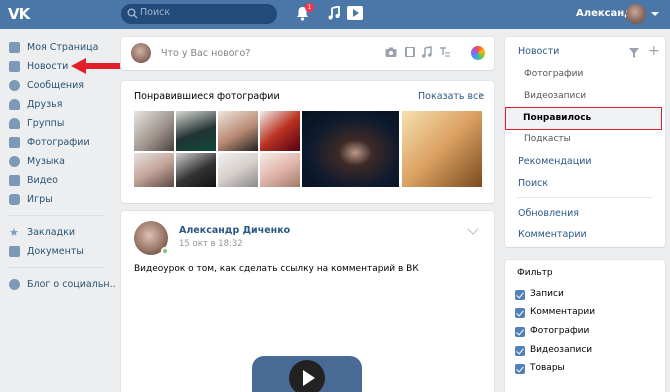 The image size is (670, 392). I want to click on document-icon, so click(14, 251).